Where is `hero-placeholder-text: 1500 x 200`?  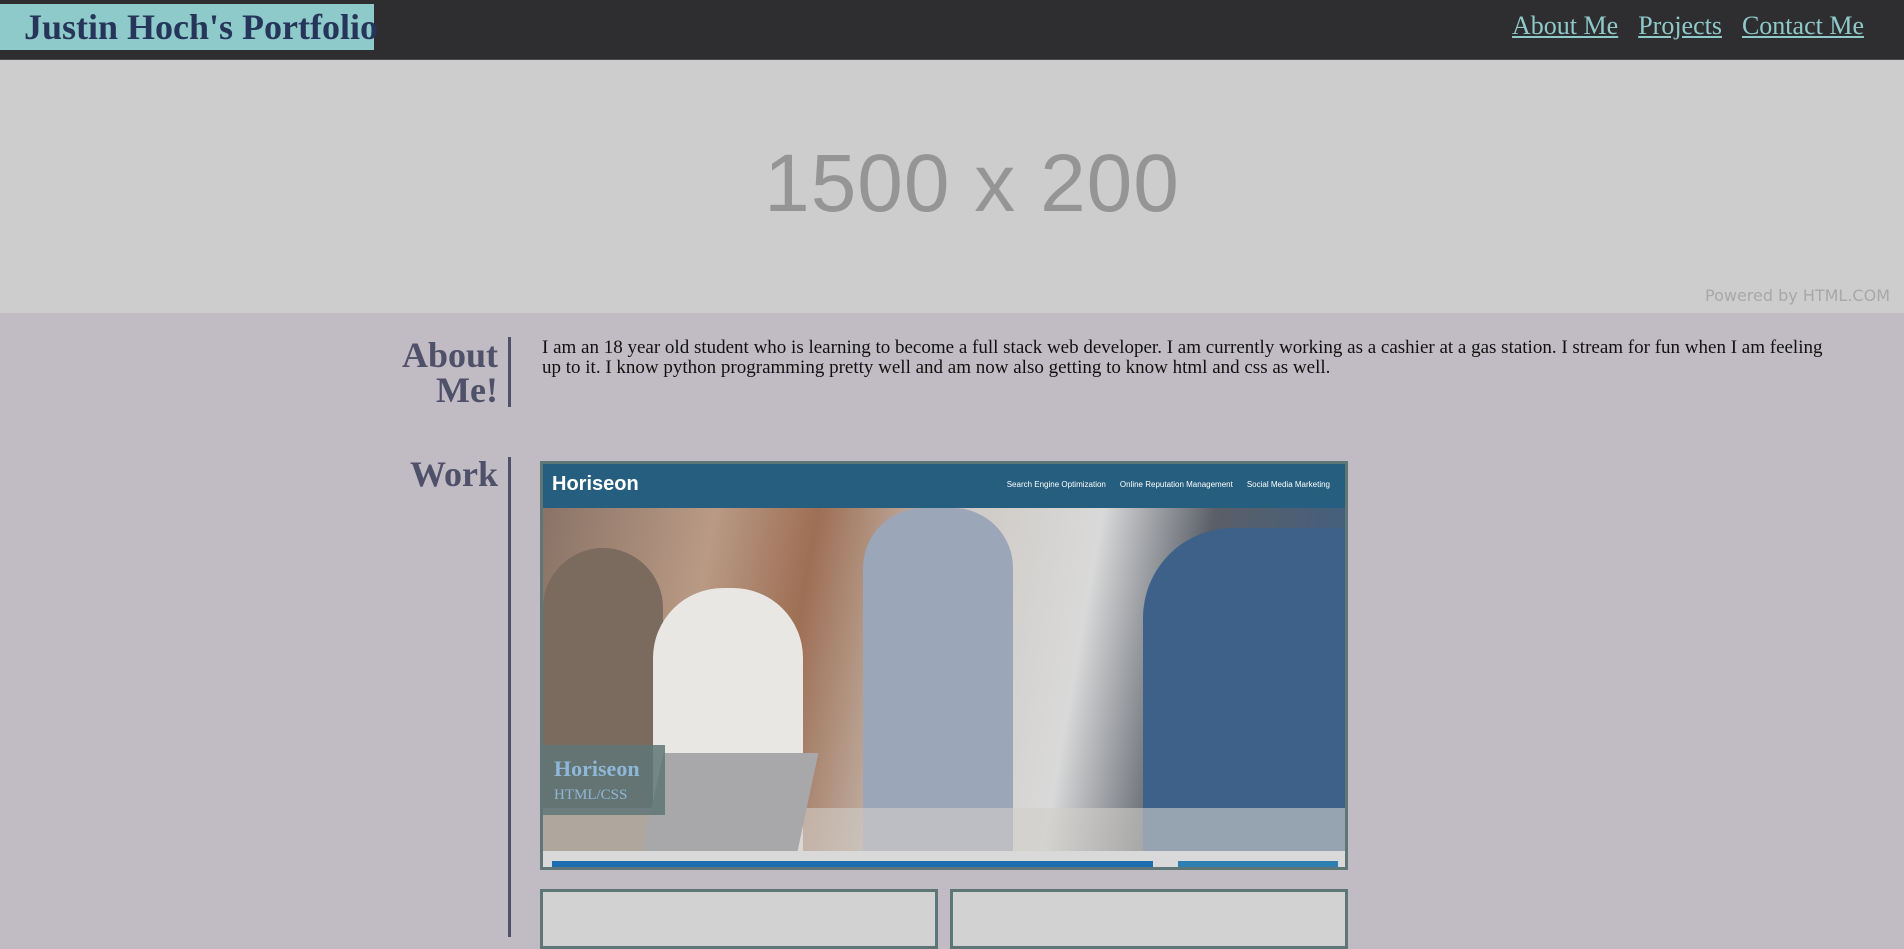 hero-placeholder-text: 1500 x 200 is located at coordinates (972, 183).